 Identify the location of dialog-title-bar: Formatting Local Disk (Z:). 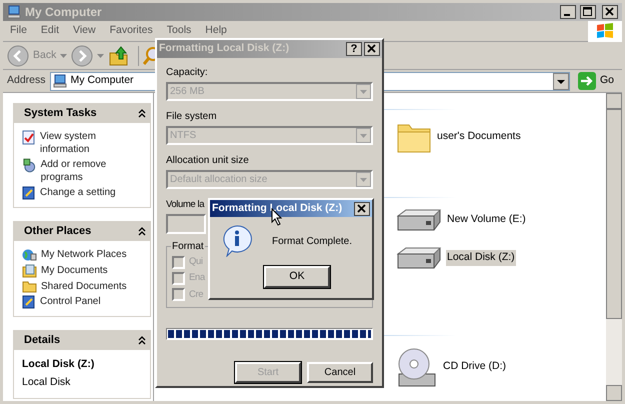
(291, 208).